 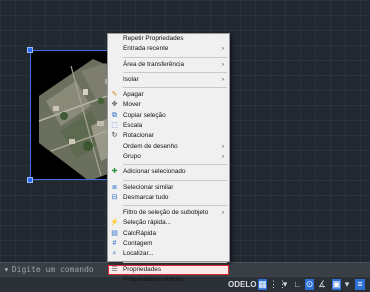 I want to click on menu-item-area-de-transferencia: Área de transferência ›, so click(x=168, y=65).